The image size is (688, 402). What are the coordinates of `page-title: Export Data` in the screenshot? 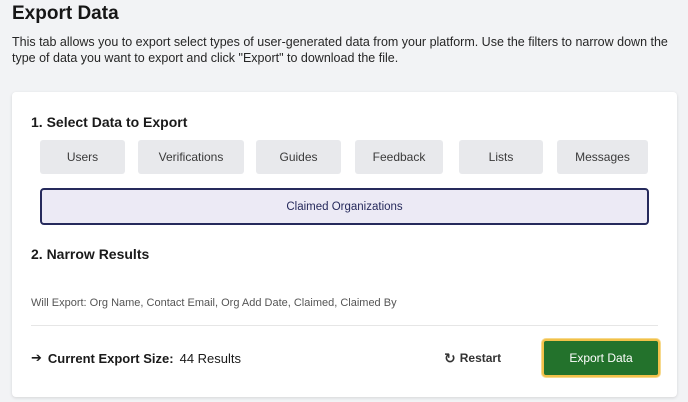 It's located at (65, 13).